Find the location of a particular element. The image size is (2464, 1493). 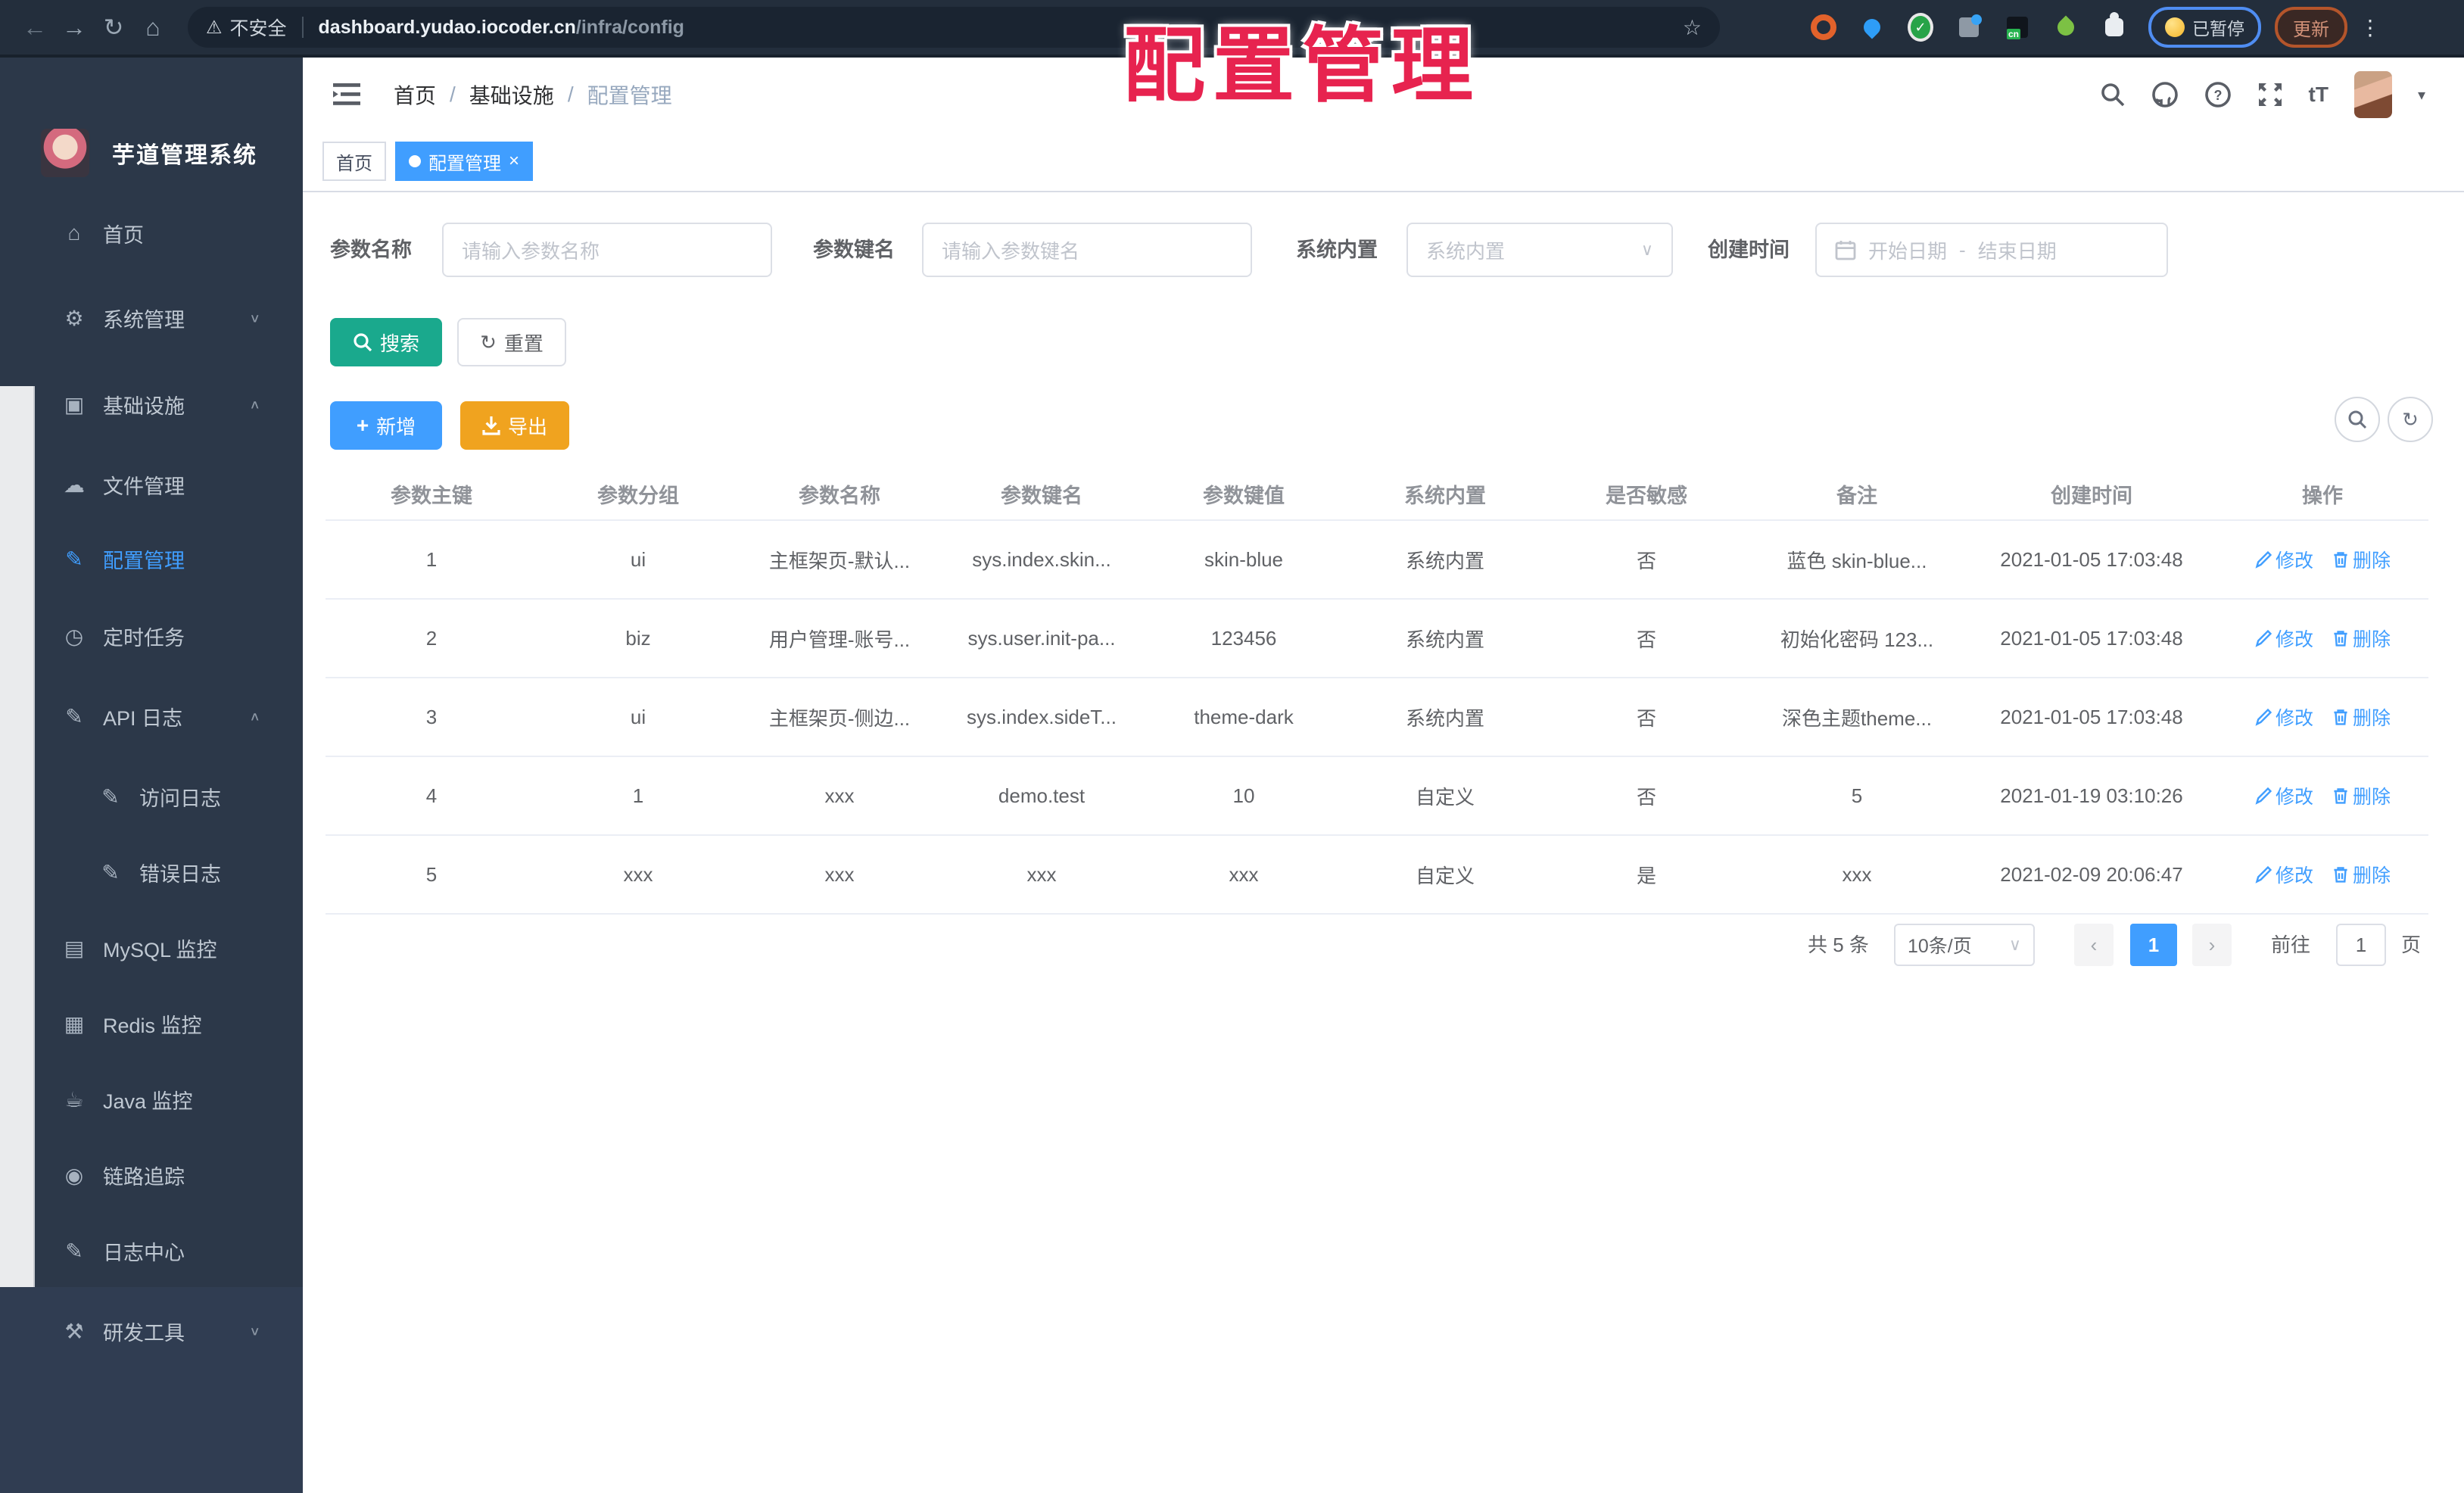

eye-icon: ◉ is located at coordinates (74, 1175).